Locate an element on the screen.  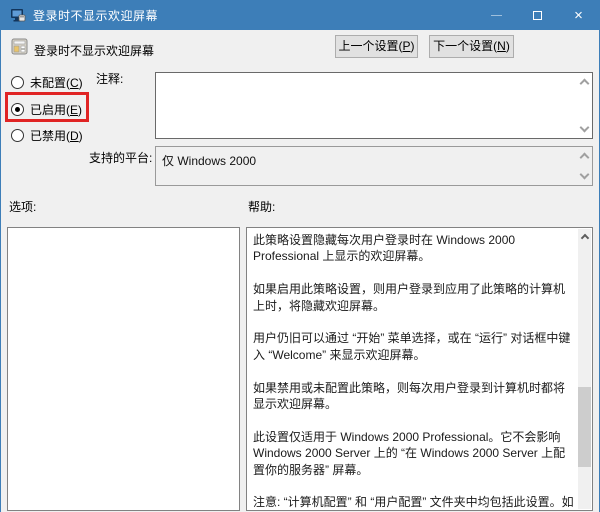
minimize-button is located at coordinates (496, 15).